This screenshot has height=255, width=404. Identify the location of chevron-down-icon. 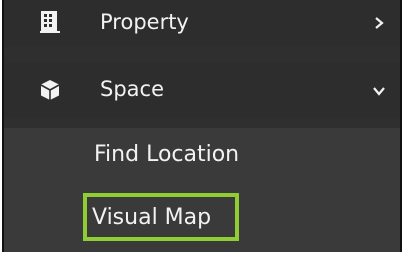
(379, 91).